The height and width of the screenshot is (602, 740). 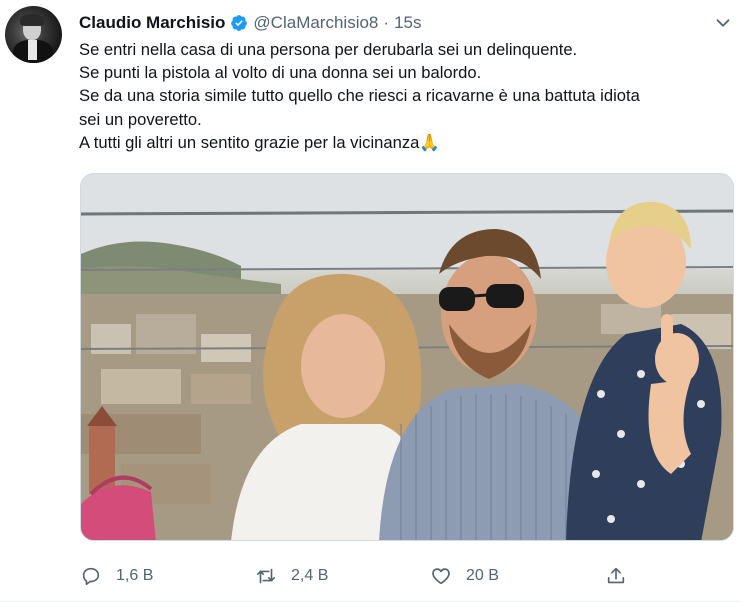 What do you see at coordinates (152, 23) in the screenshot?
I see `author-name: Claudio Marchisio` at bounding box center [152, 23].